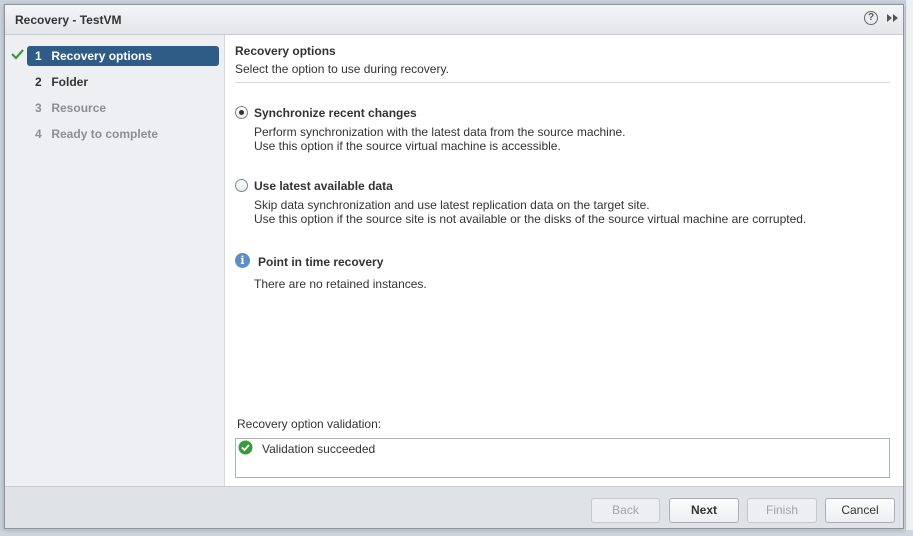 The image size is (913, 536). I want to click on step-label: Ready to complete, so click(105, 134).